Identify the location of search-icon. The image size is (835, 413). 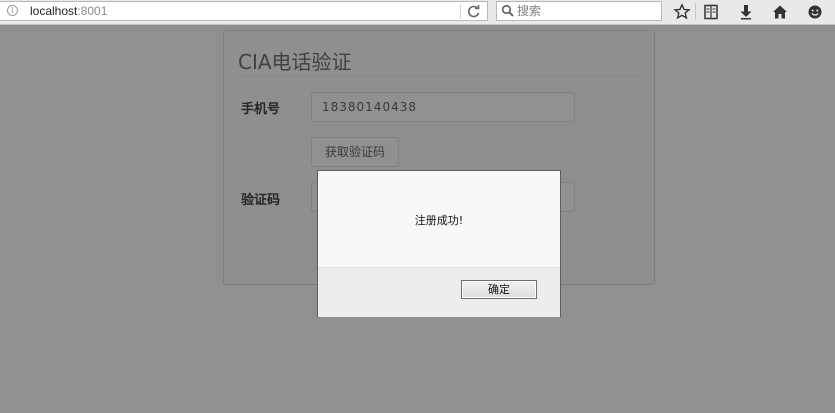
(507, 10).